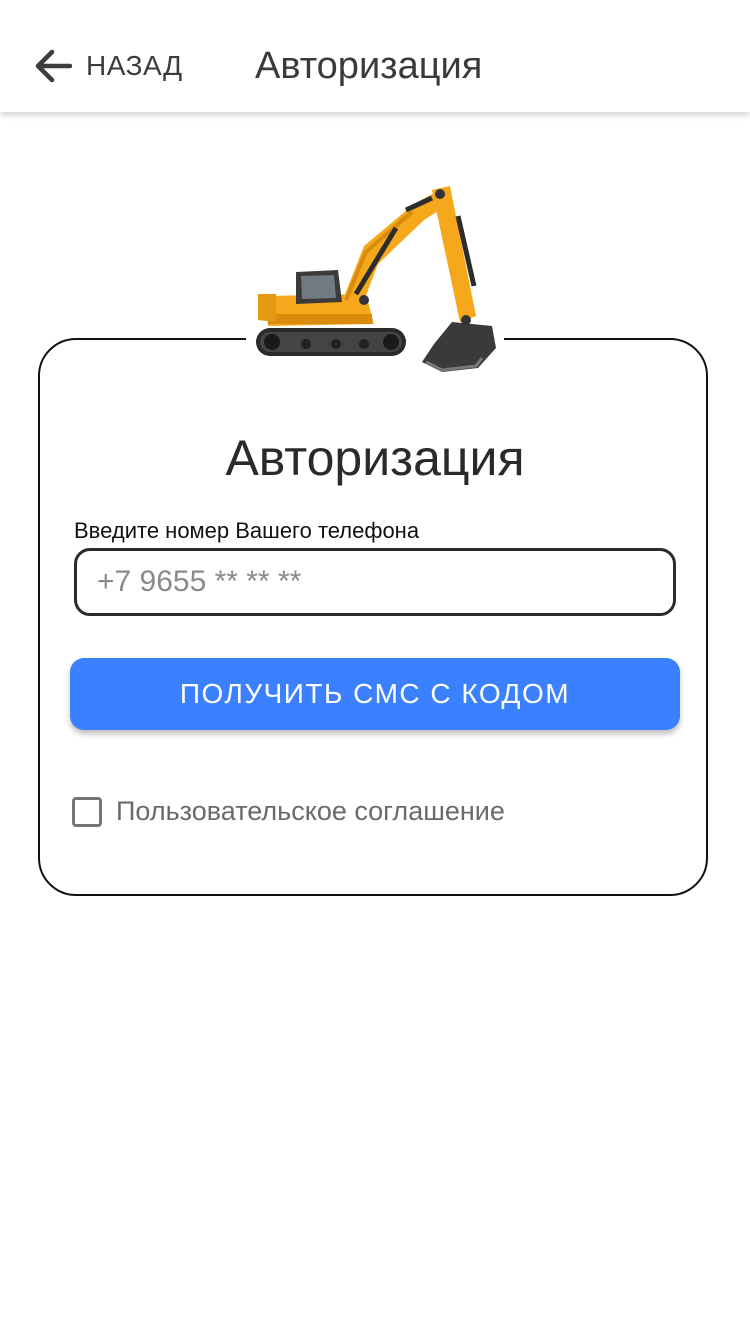  I want to click on phone-label: Введите номер Вашего телефона, so click(247, 530).